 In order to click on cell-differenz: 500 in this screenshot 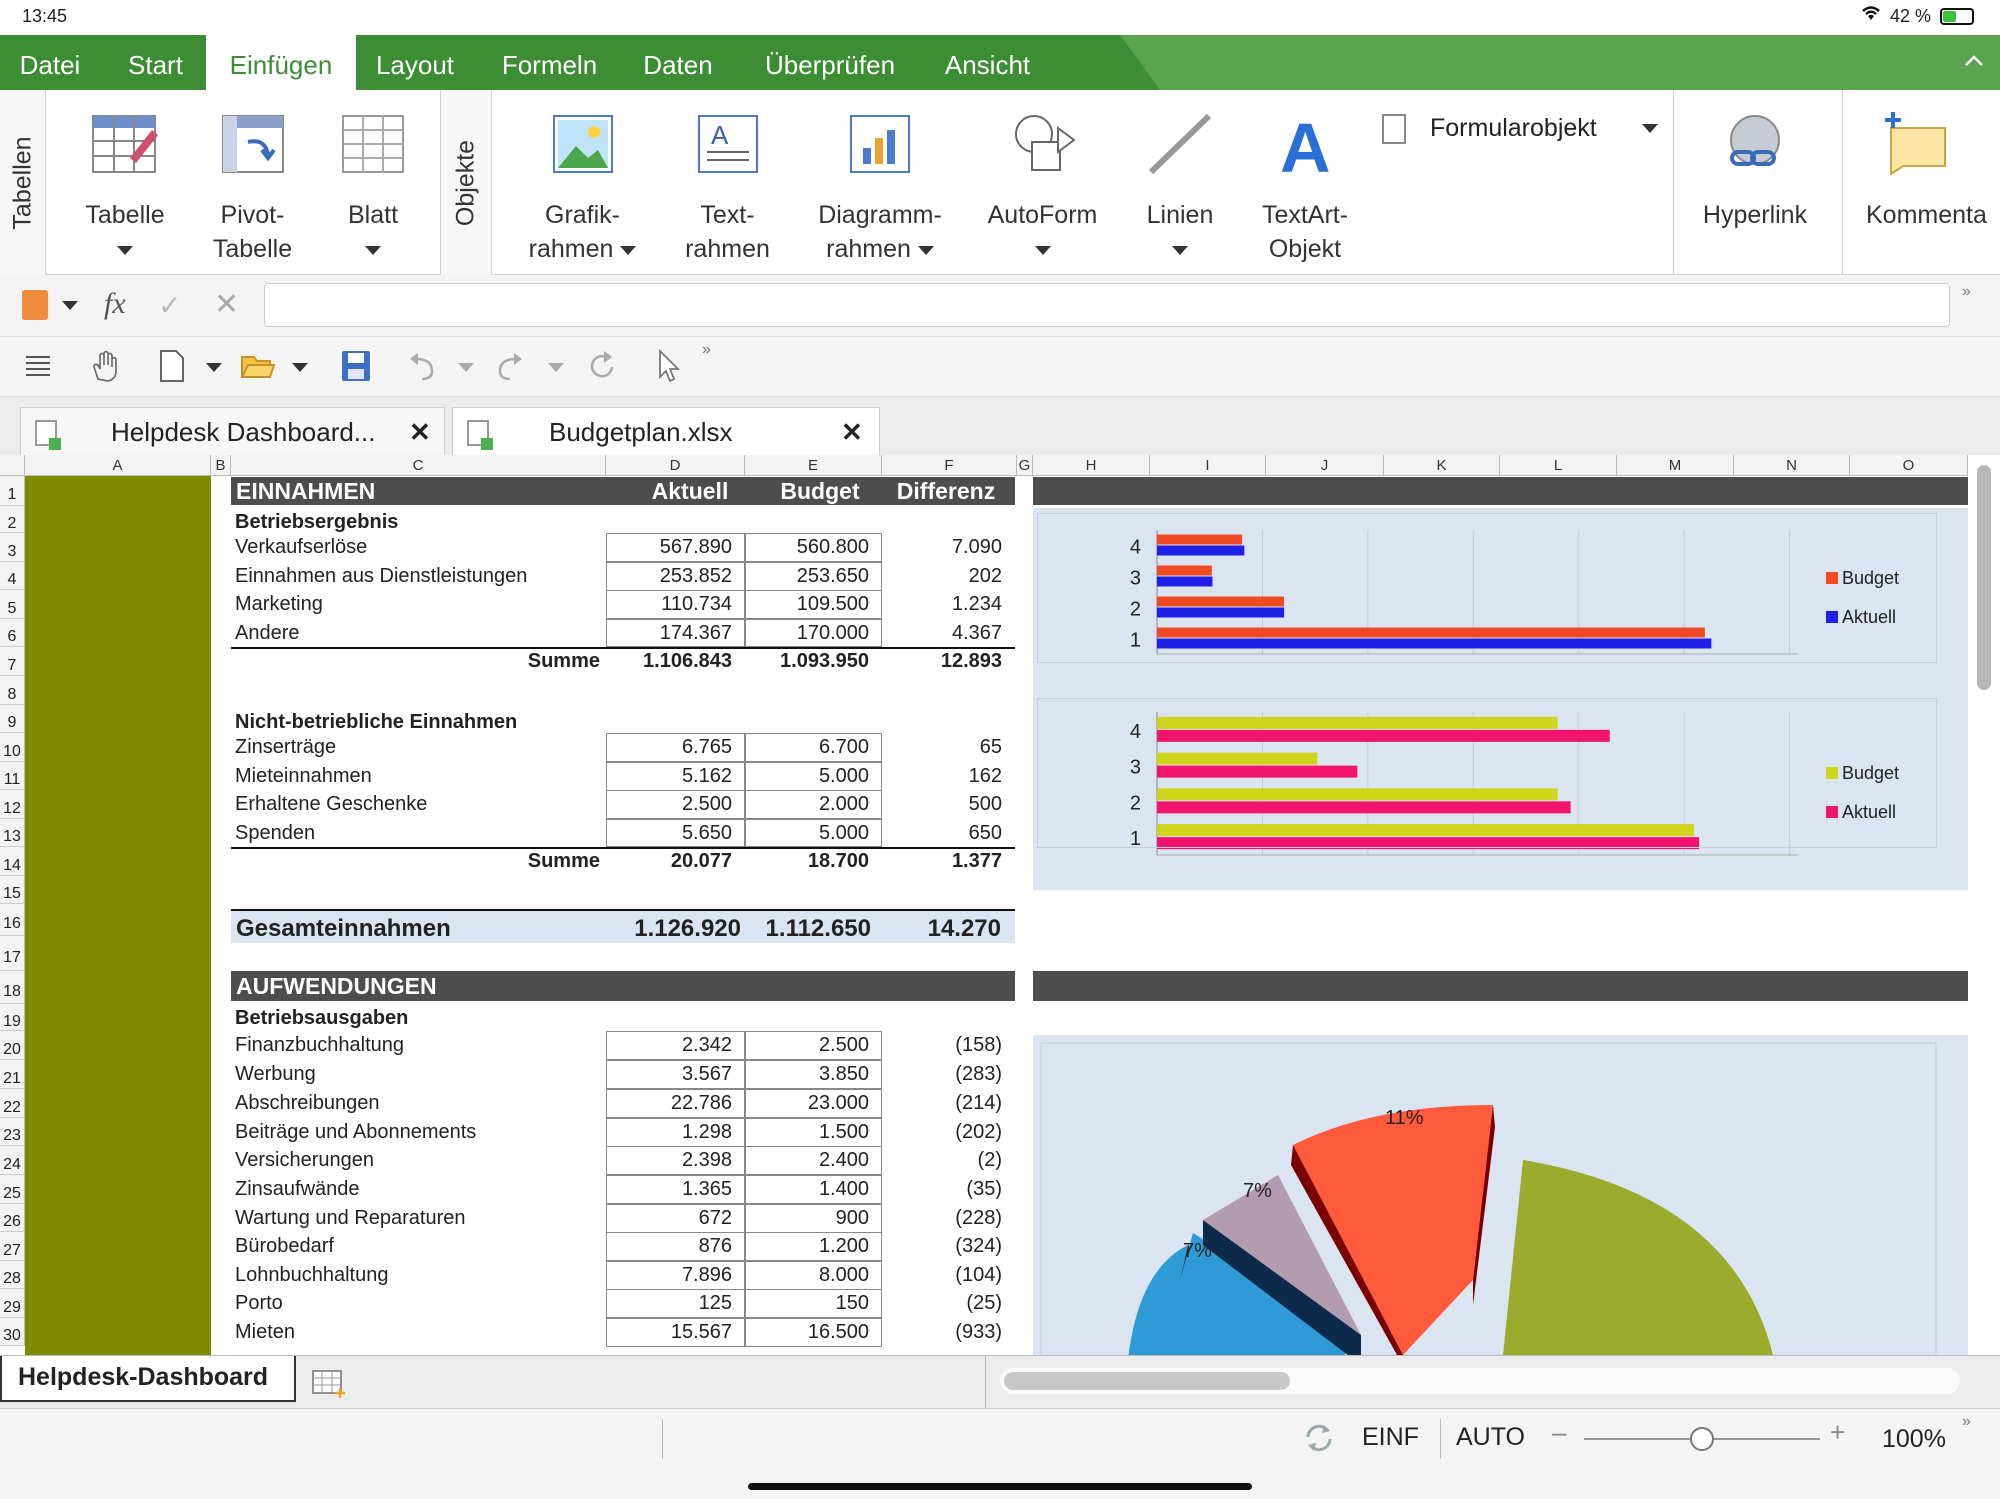, I will do `click(942, 804)`.